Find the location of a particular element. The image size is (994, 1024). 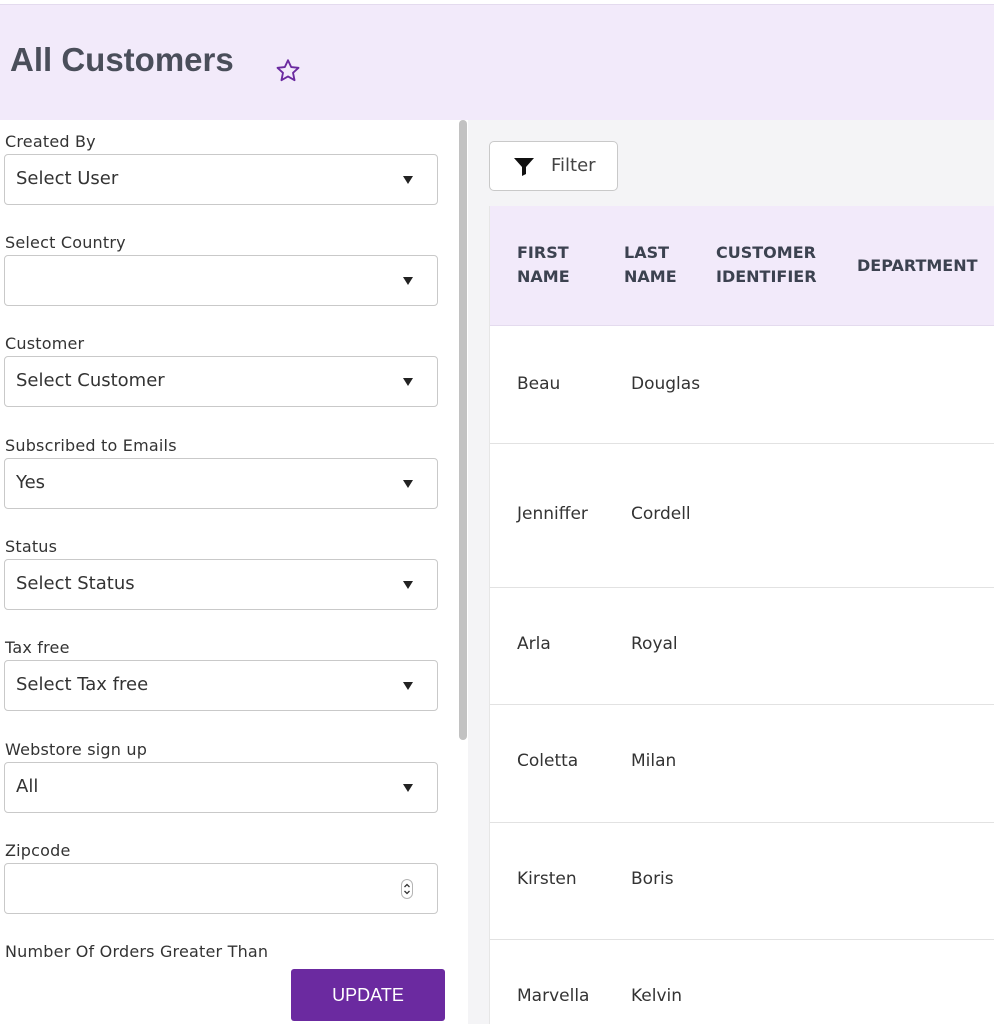

created-by-select: Select User is located at coordinates (221, 179).